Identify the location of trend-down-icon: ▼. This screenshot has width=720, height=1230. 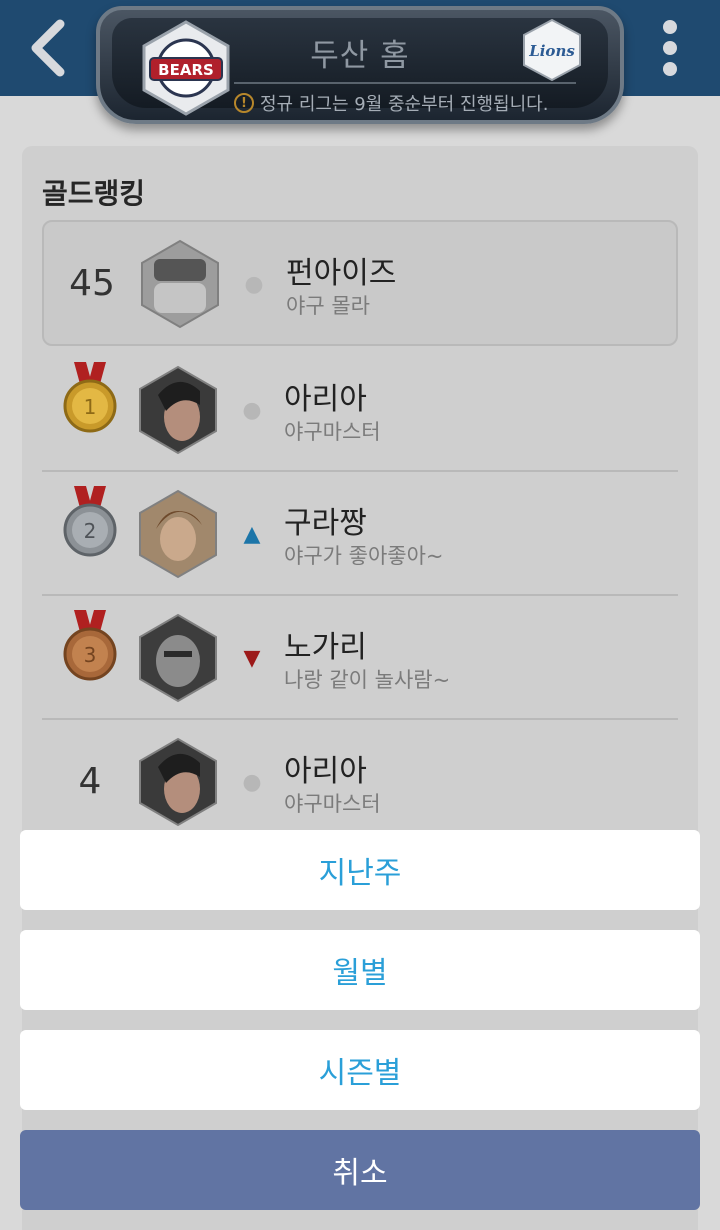
(252, 658).